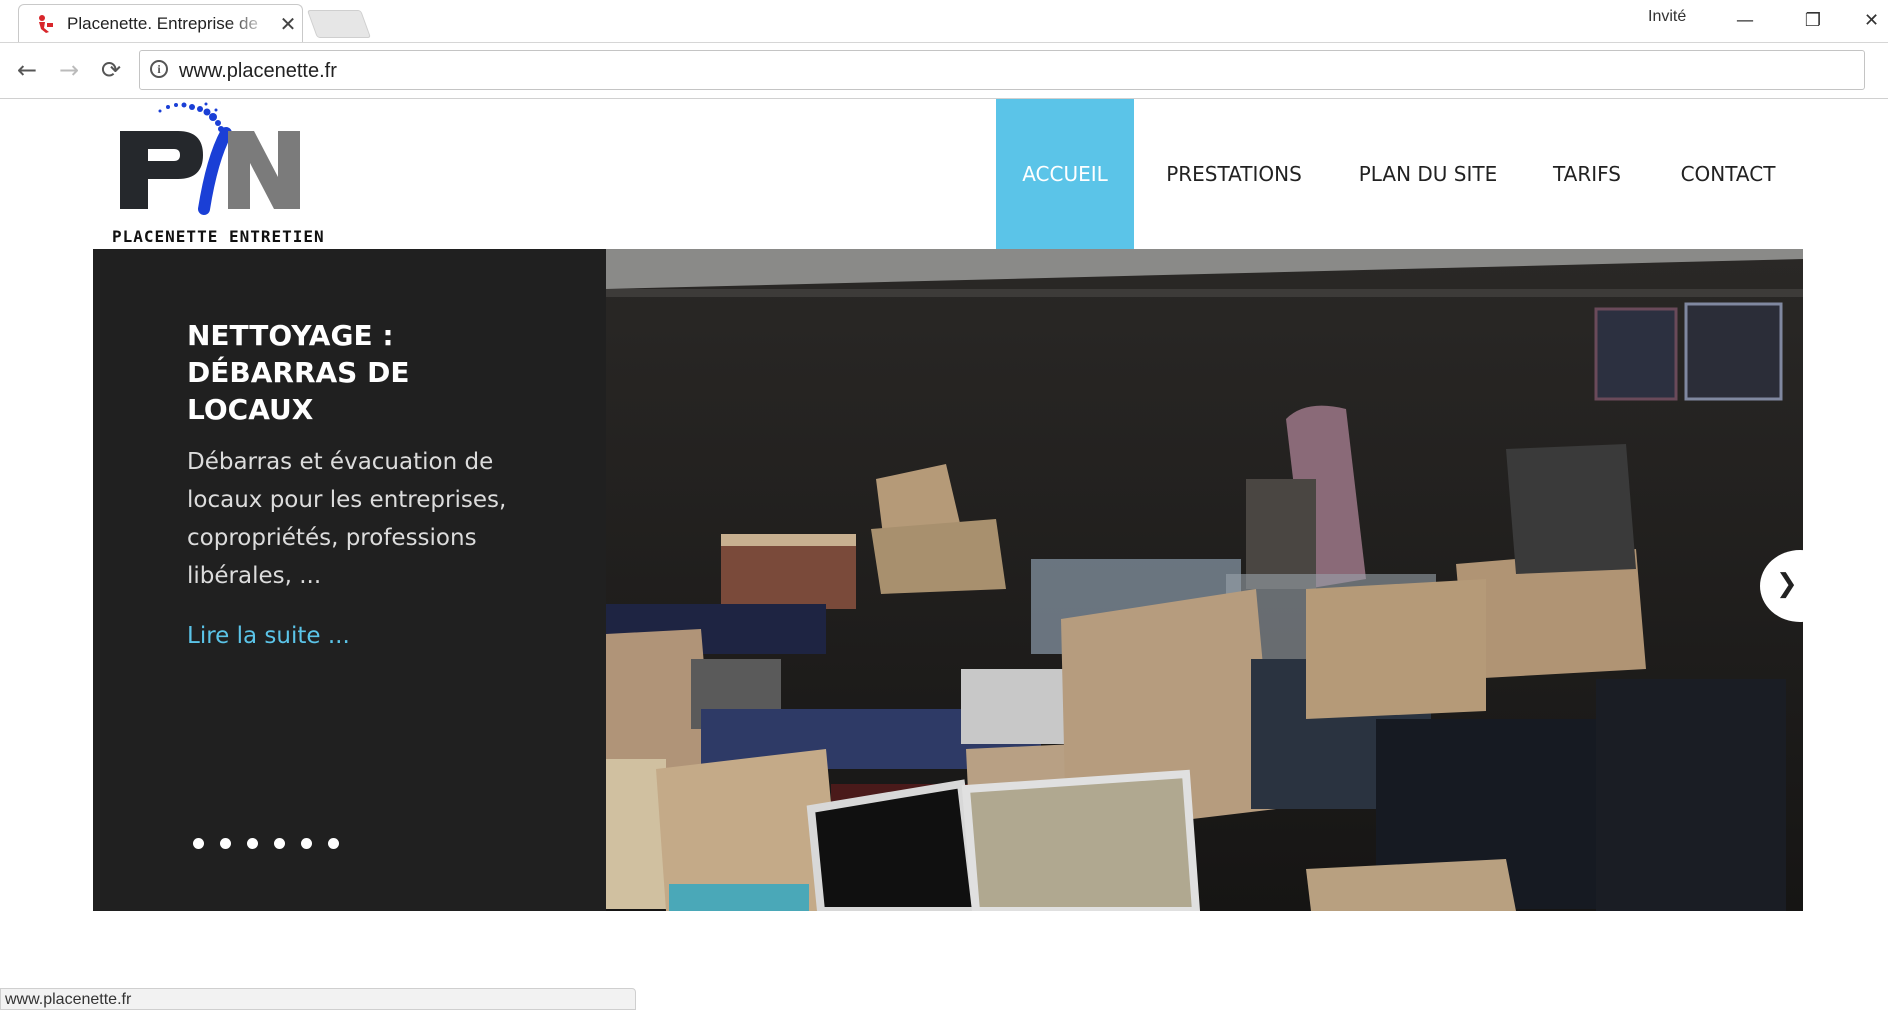  I want to click on new-tab-button, so click(339, 24).